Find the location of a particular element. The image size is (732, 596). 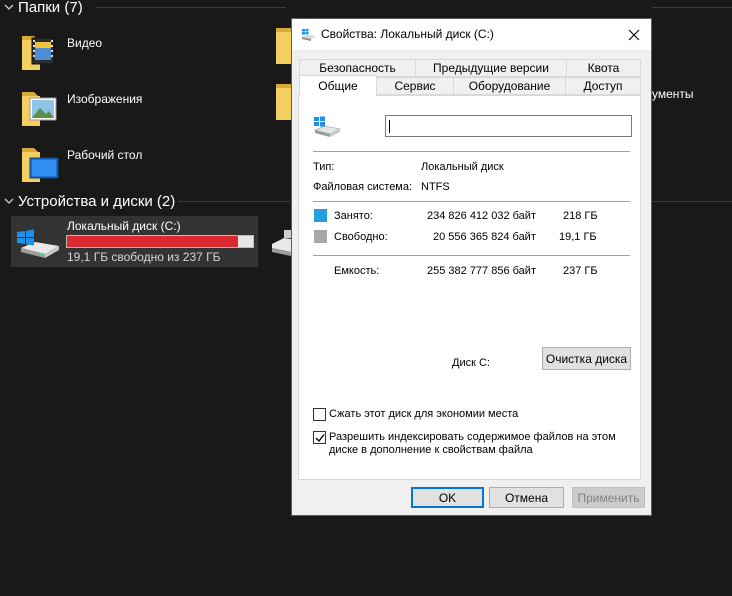

disk-cleanup-button: Очистка диска is located at coordinates (586, 358).